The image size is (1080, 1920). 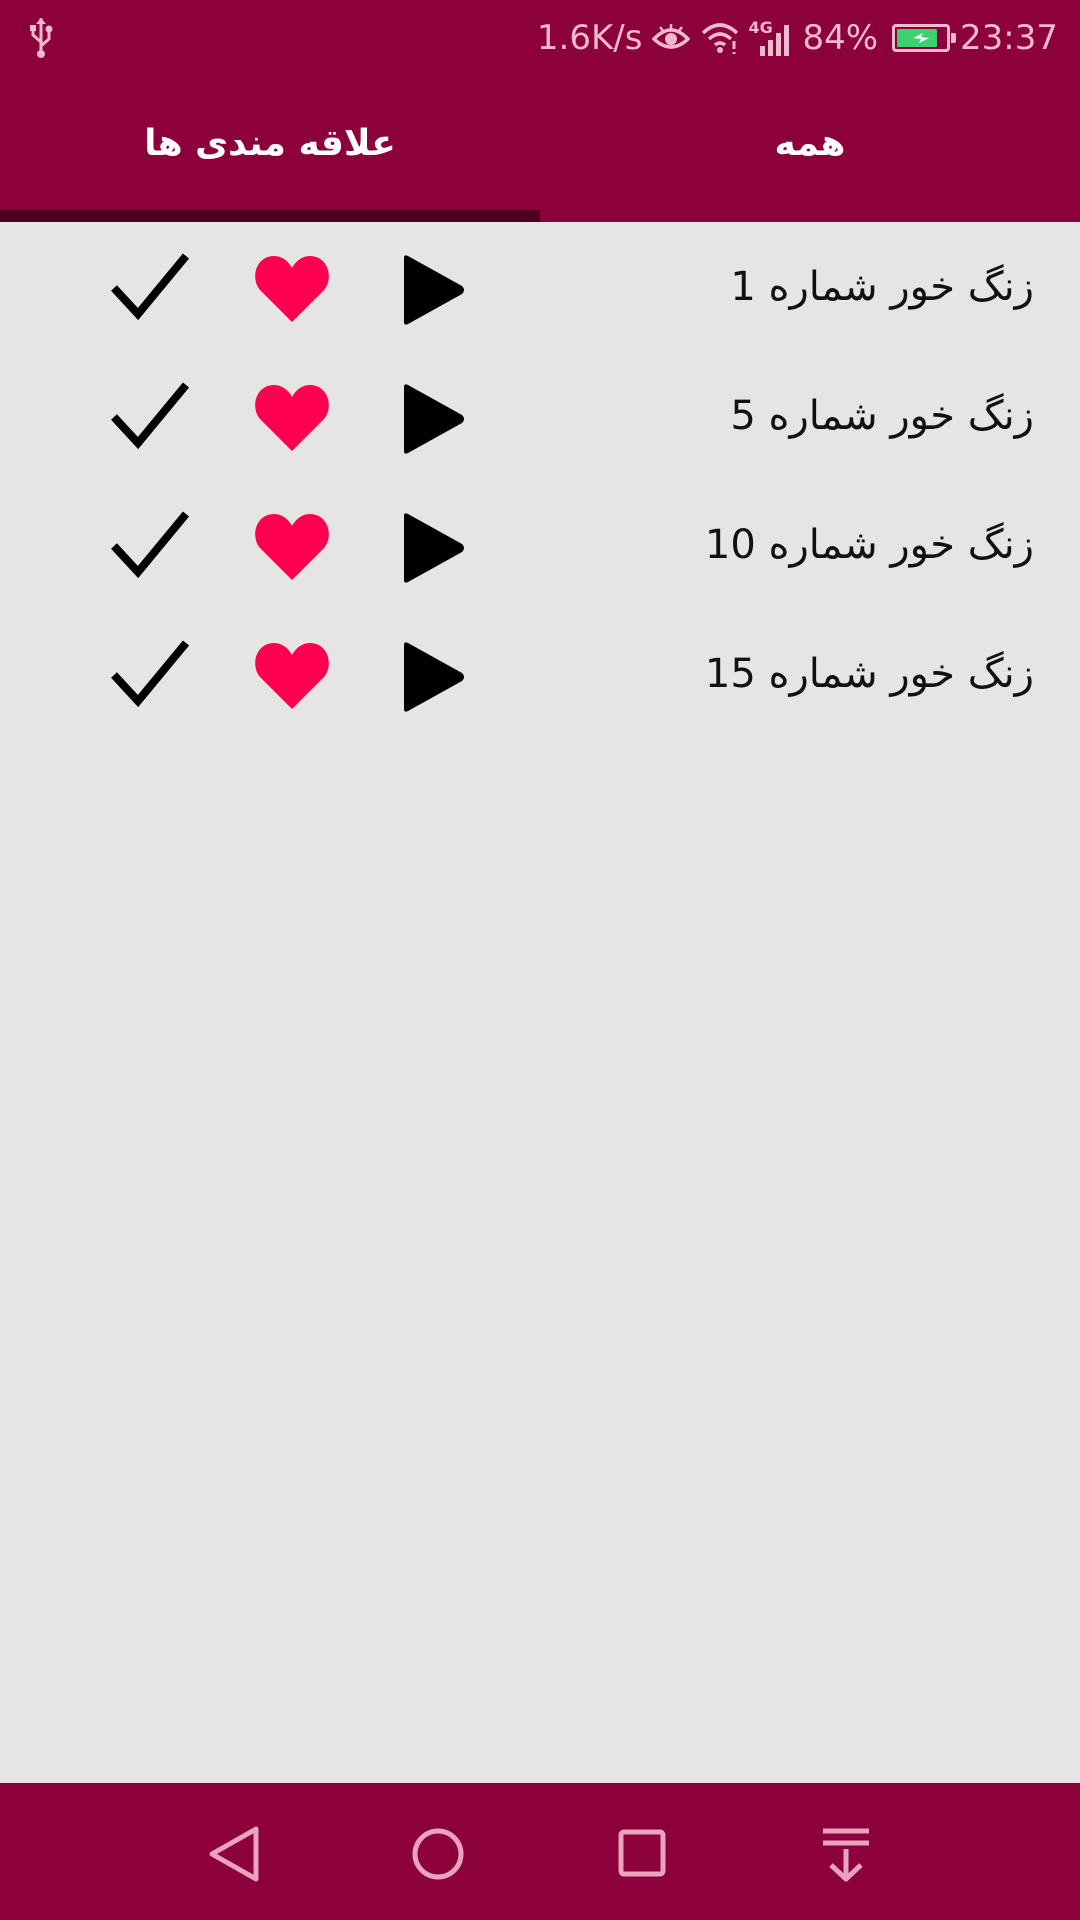 I want to click on status-bar: 1.6K/s 4G 84% 23:37, so click(x=540, y=37).